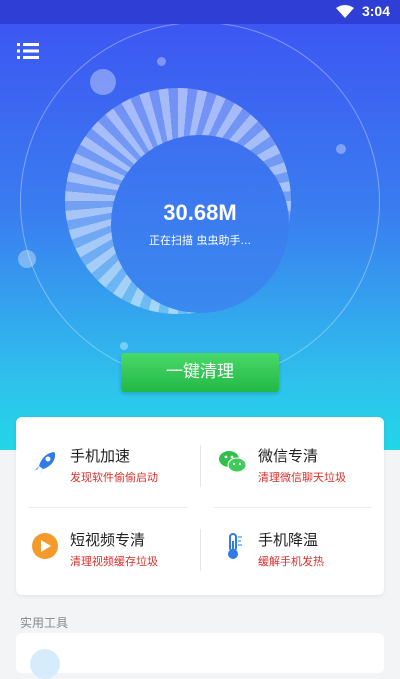 The image size is (400, 679). What do you see at coordinates (375, 11) in the screenshot?
I see `status-time: 3:04` at bounding box center [375, 11].